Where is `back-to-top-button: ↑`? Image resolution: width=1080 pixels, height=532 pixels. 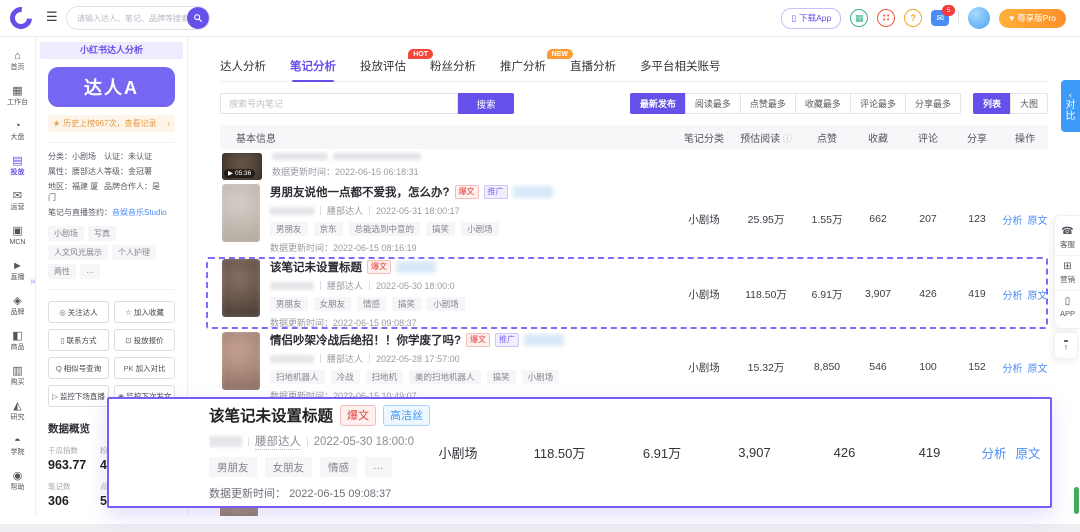 back-to-top-button: ↑ is located at coordinates (1066, 345).